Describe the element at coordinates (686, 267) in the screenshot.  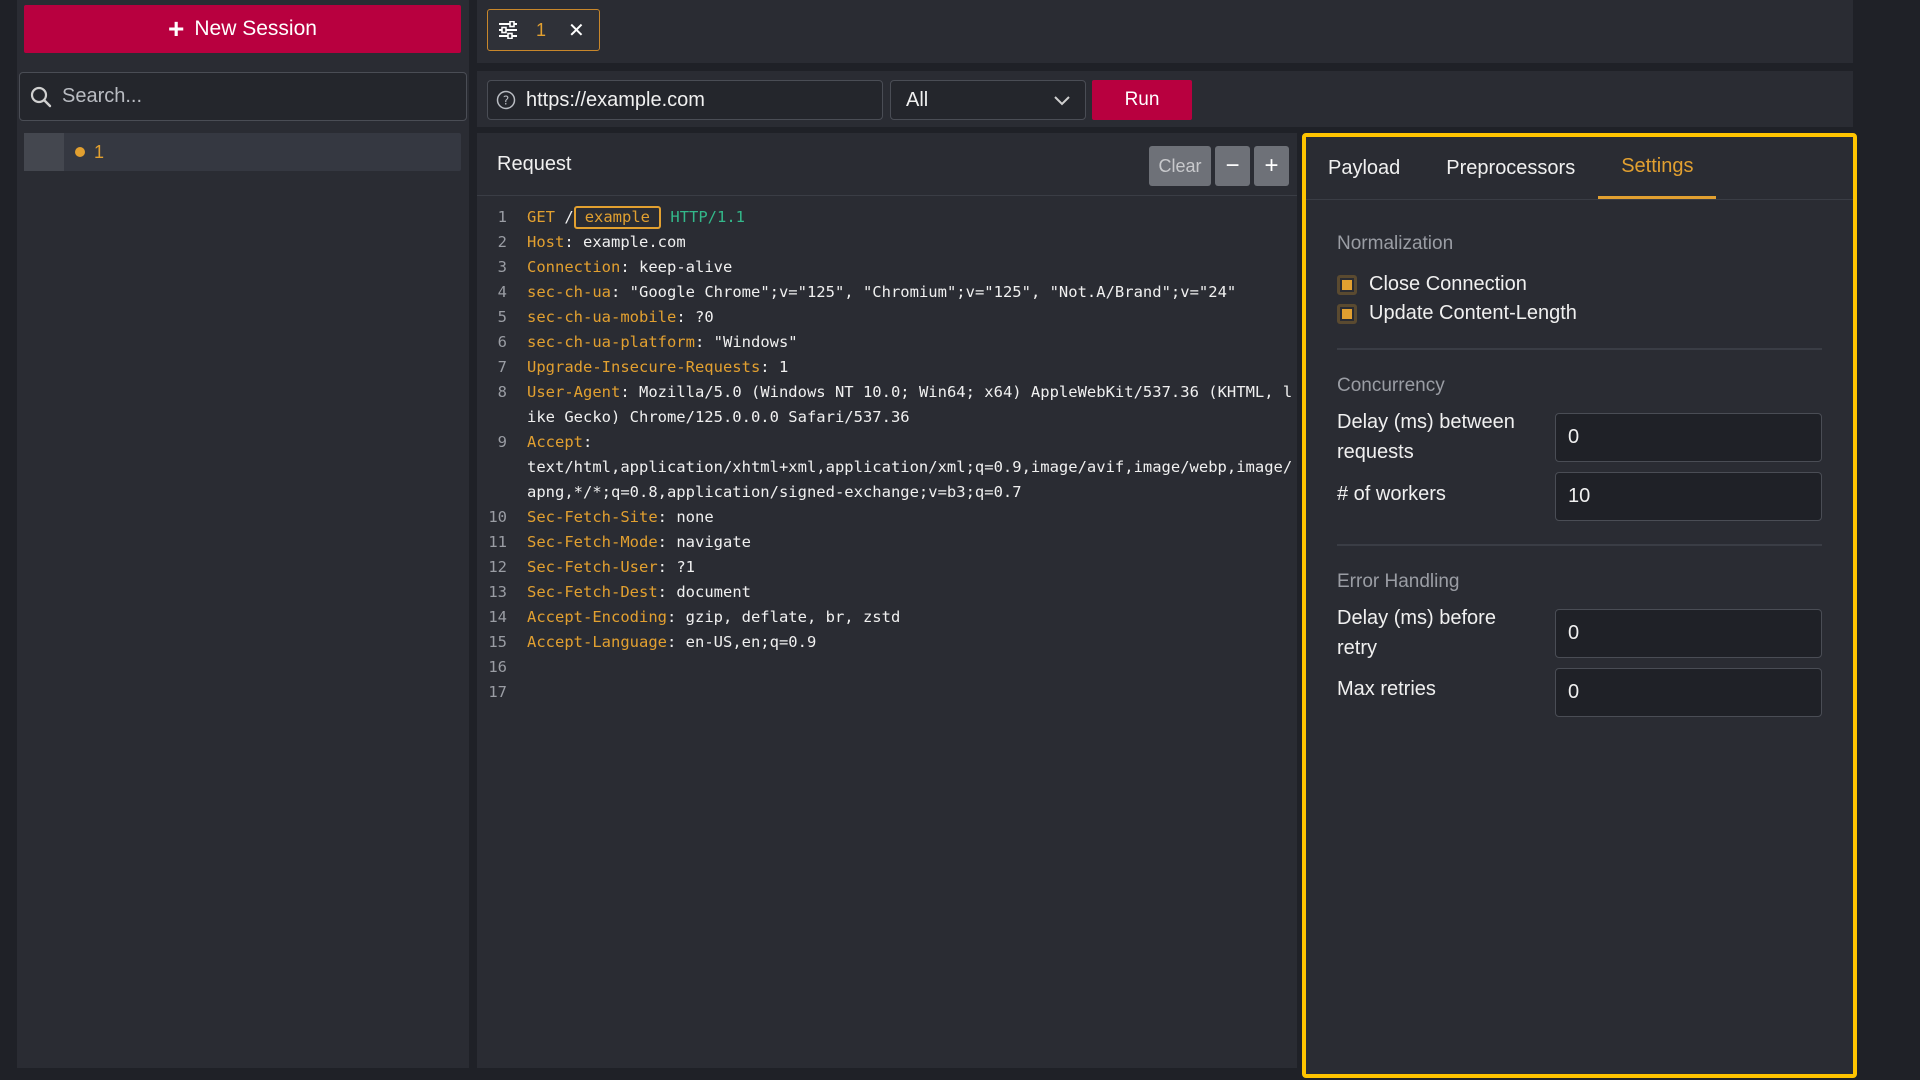
I see `header-value: keep-alive` at that location.